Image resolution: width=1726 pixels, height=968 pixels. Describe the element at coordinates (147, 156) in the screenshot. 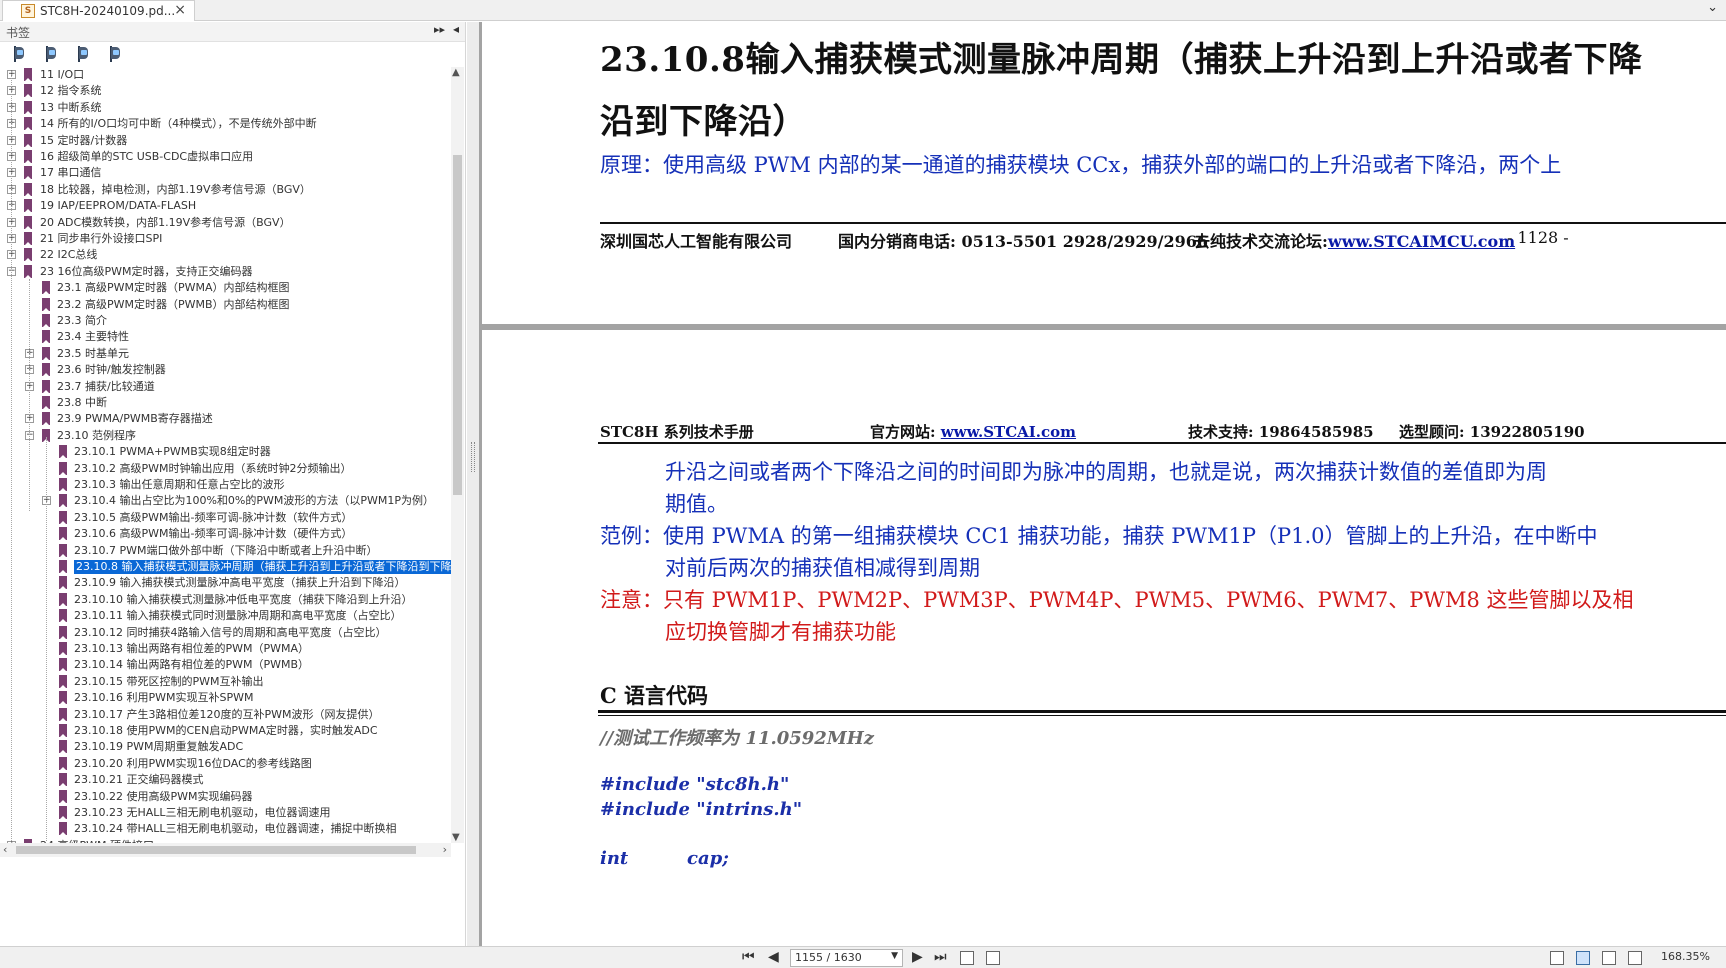

I see `bookmark-label: 16 超级简单的STC USB-CDC虚拟串口应用` at that location.